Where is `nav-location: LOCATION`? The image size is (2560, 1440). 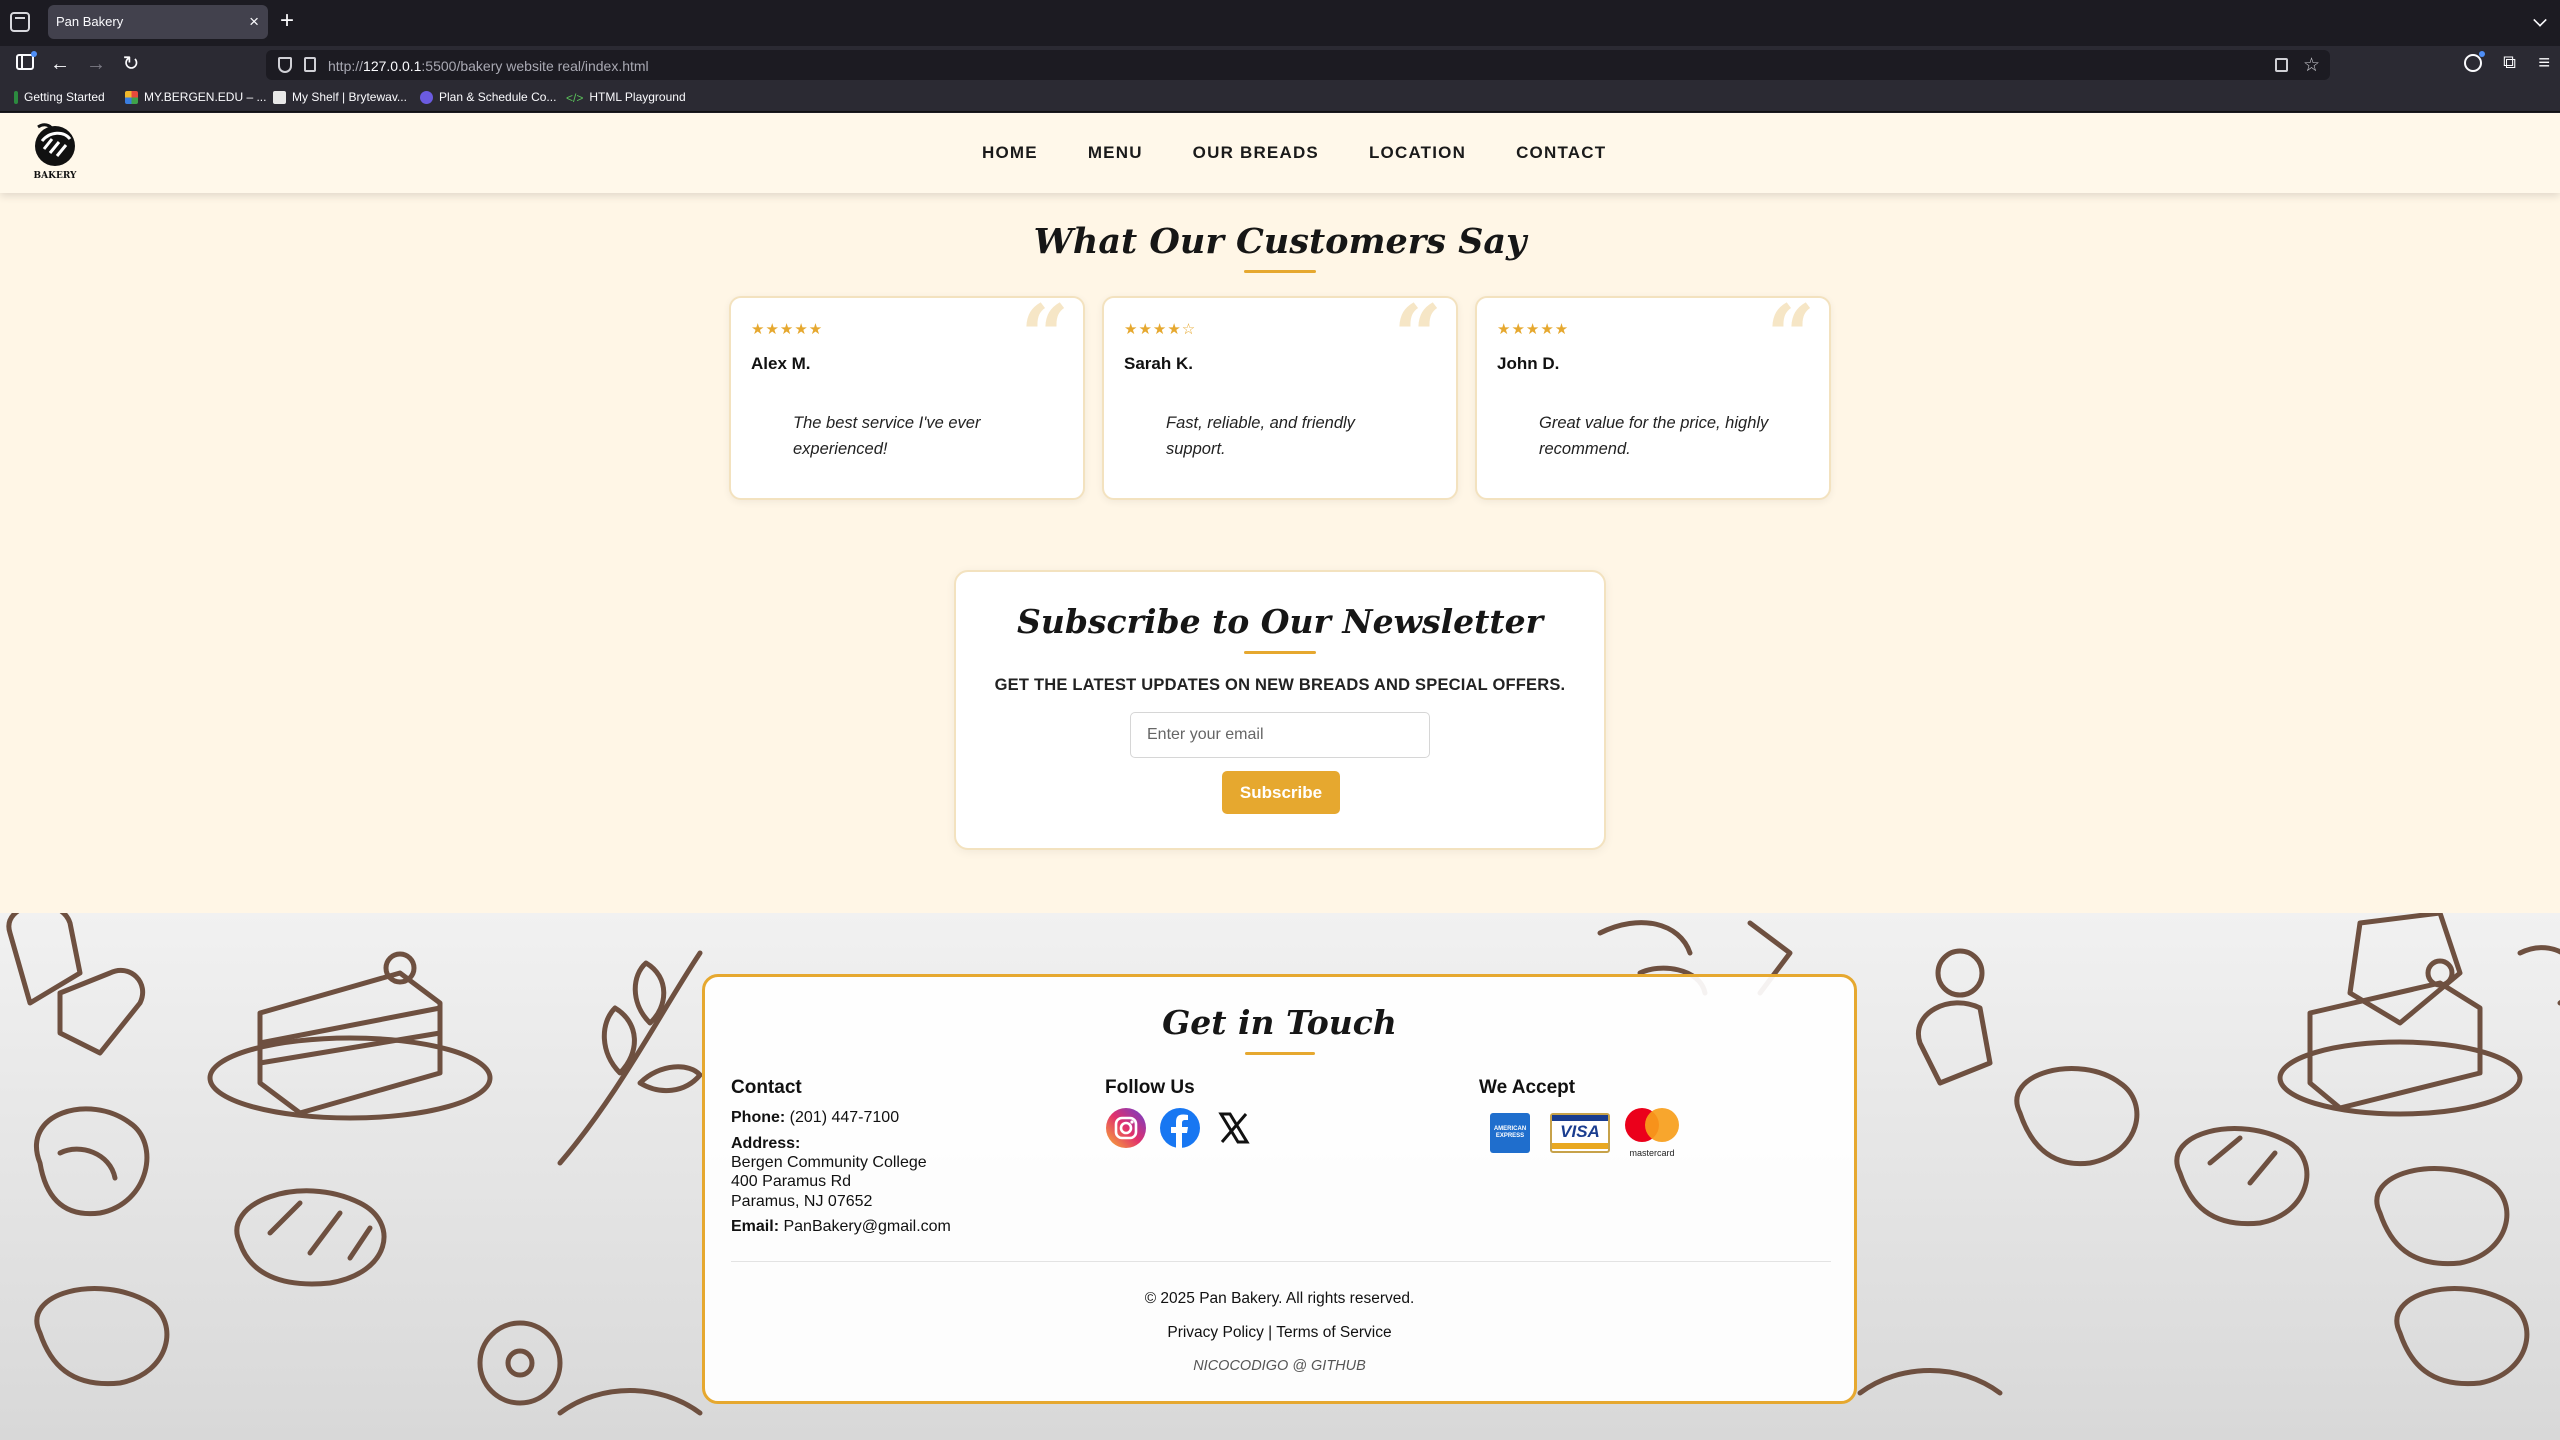 nav-location: LOCATION is located at coordinates (1417, 153).